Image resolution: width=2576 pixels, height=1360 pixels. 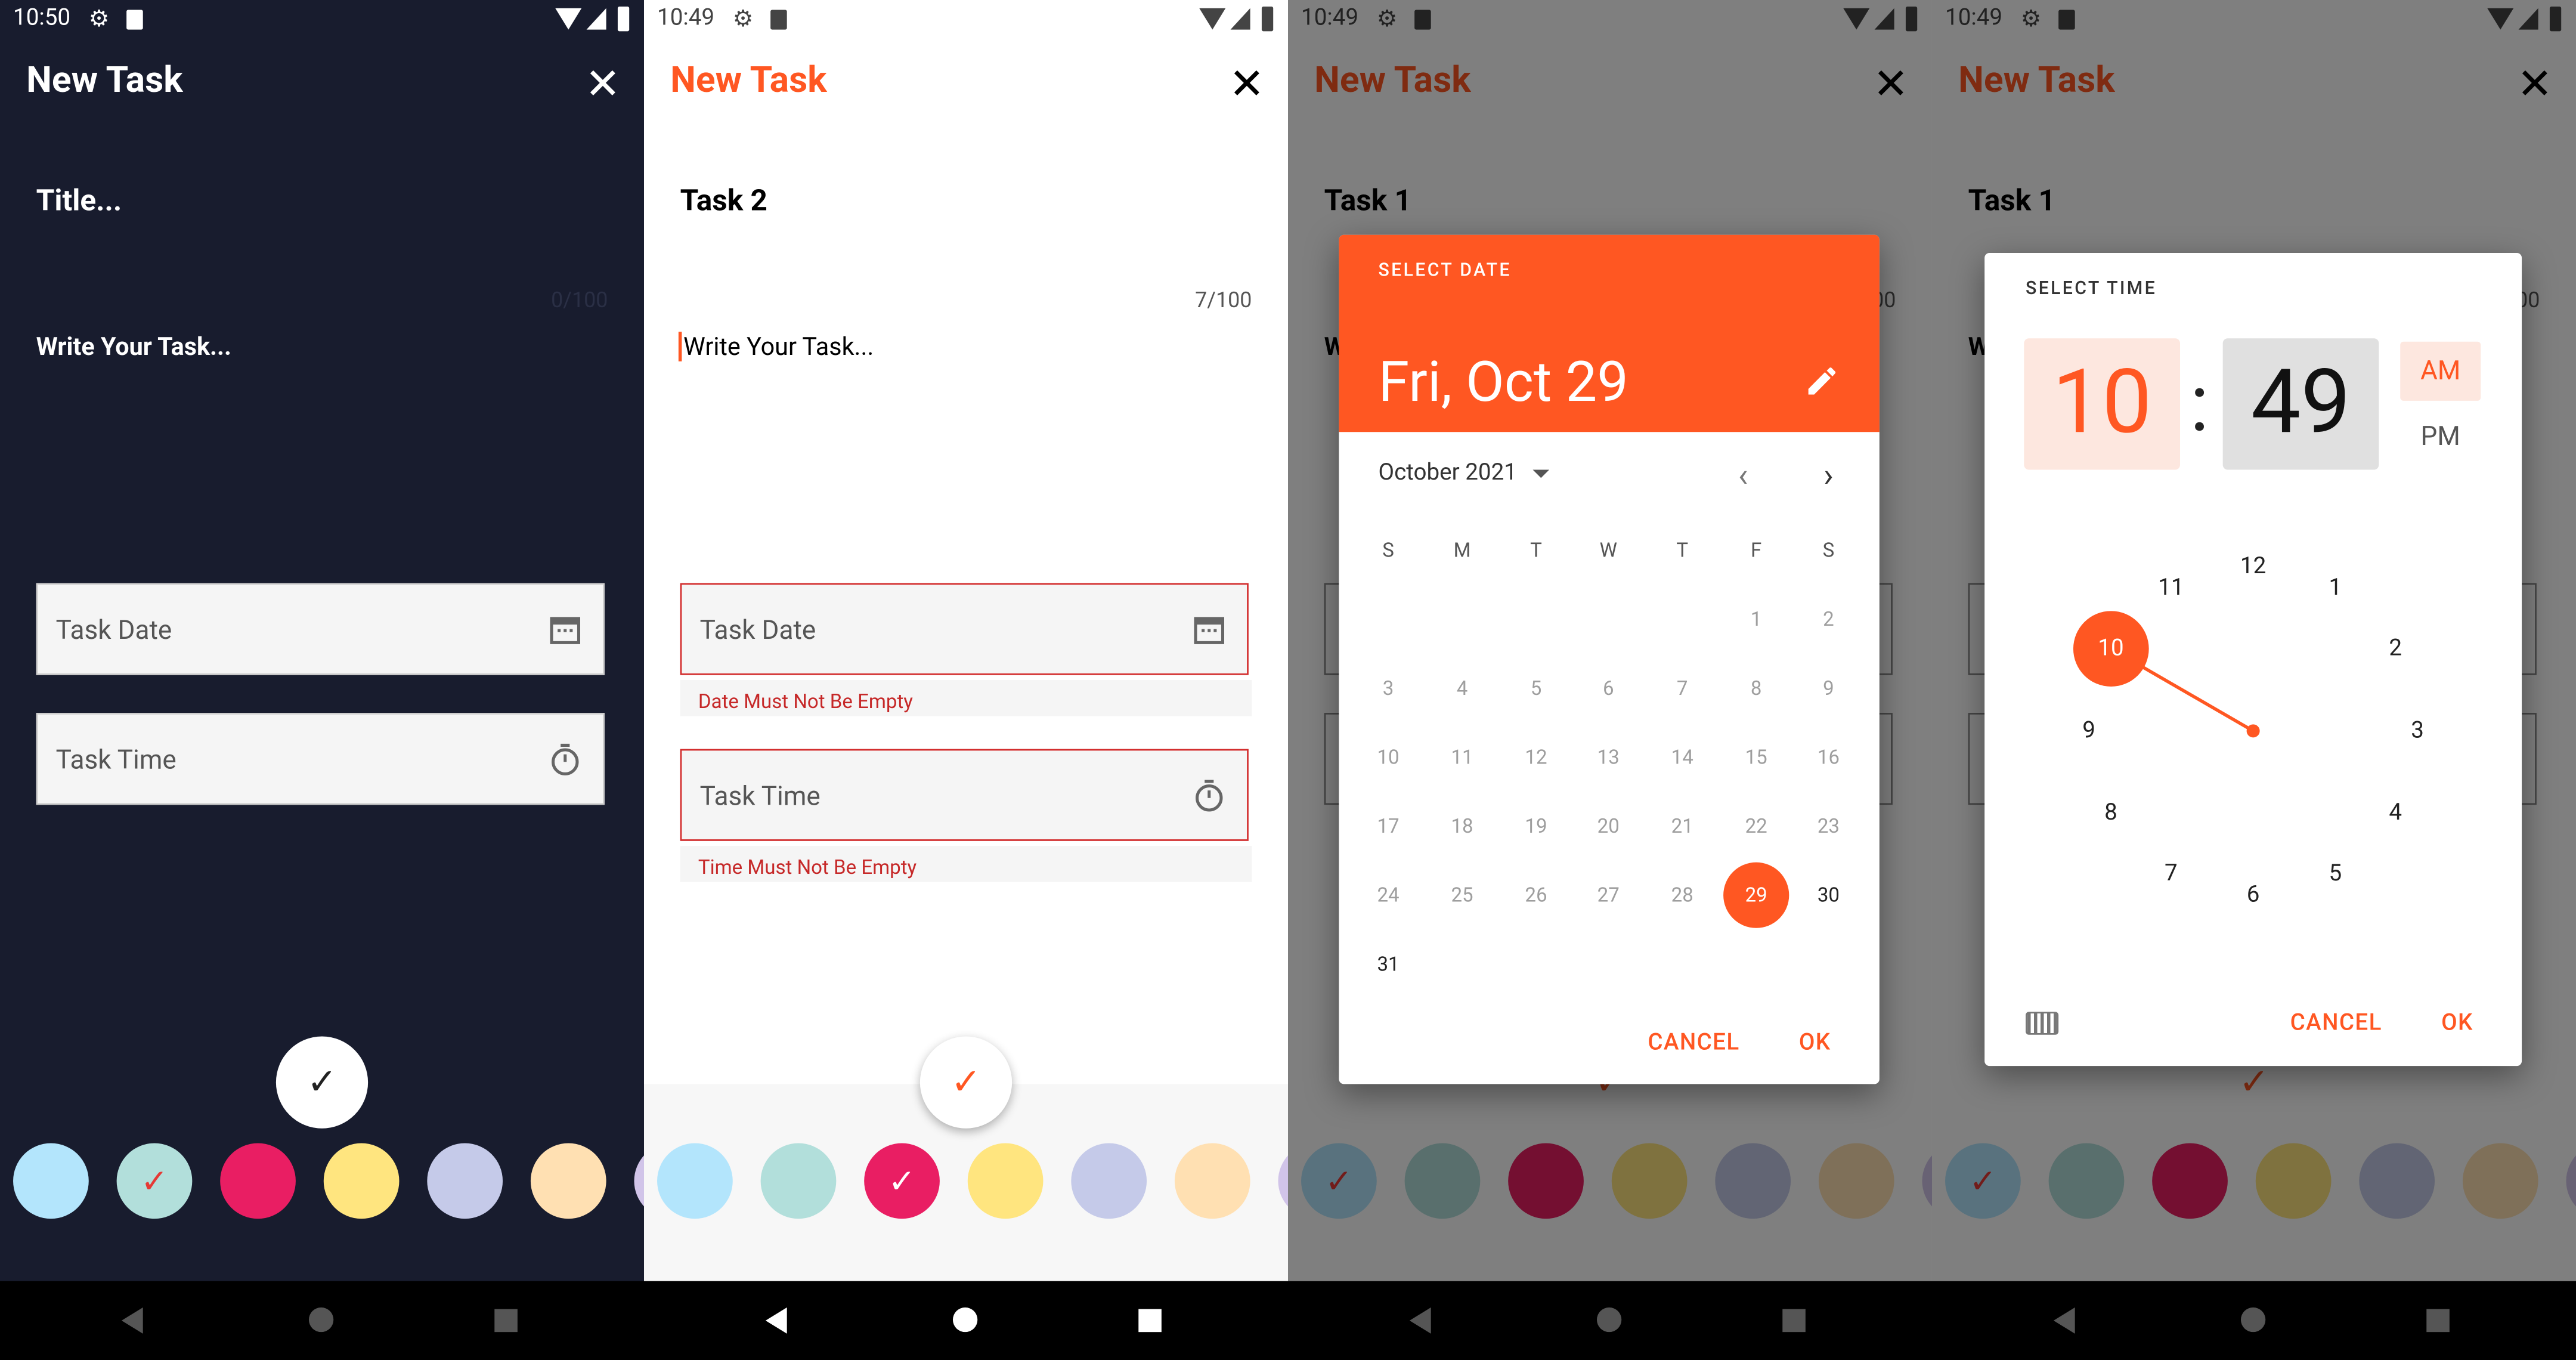 What do you see at coordinates (1743, 474) in the screenshot?
I see `prev-month-icon: ‹` at bounding box center [1743, 474].